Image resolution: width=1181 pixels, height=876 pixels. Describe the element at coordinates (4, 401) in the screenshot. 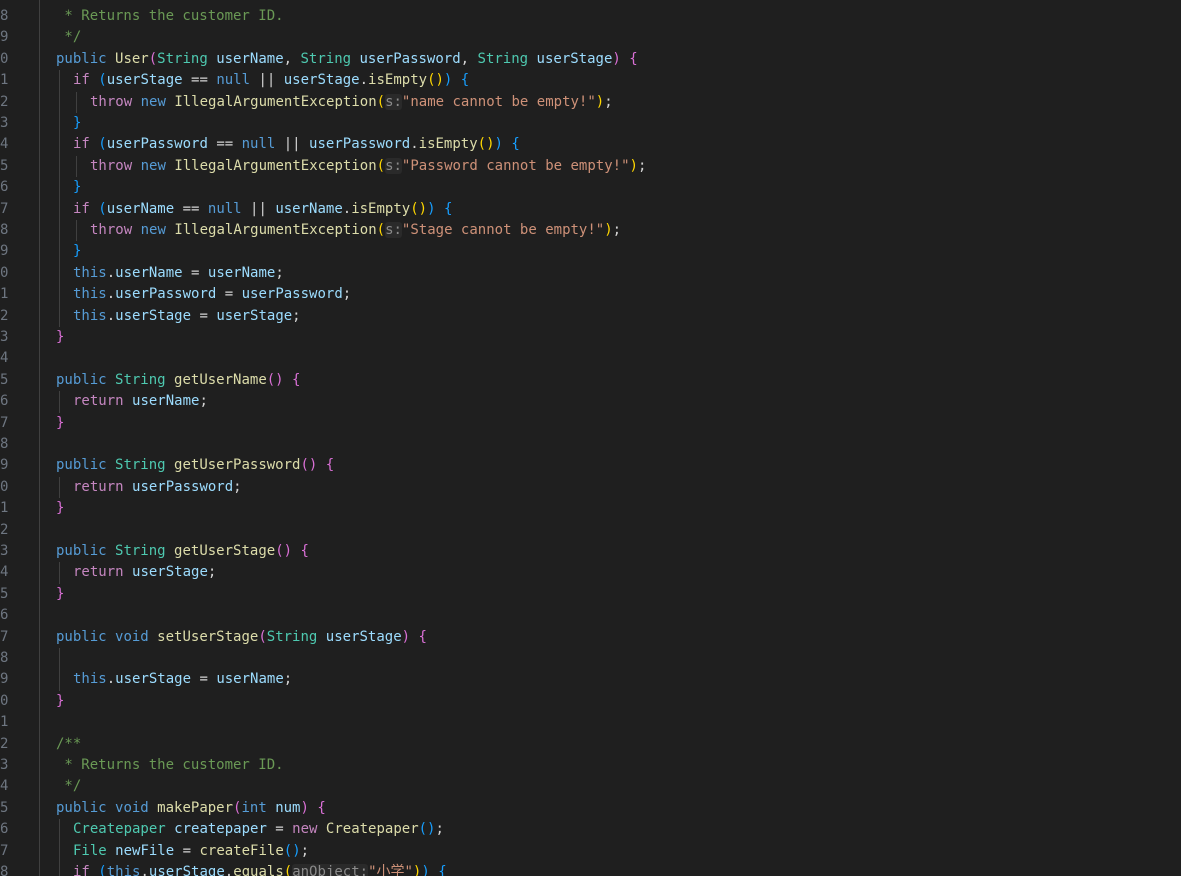

I see `line-number: 6` at that location.